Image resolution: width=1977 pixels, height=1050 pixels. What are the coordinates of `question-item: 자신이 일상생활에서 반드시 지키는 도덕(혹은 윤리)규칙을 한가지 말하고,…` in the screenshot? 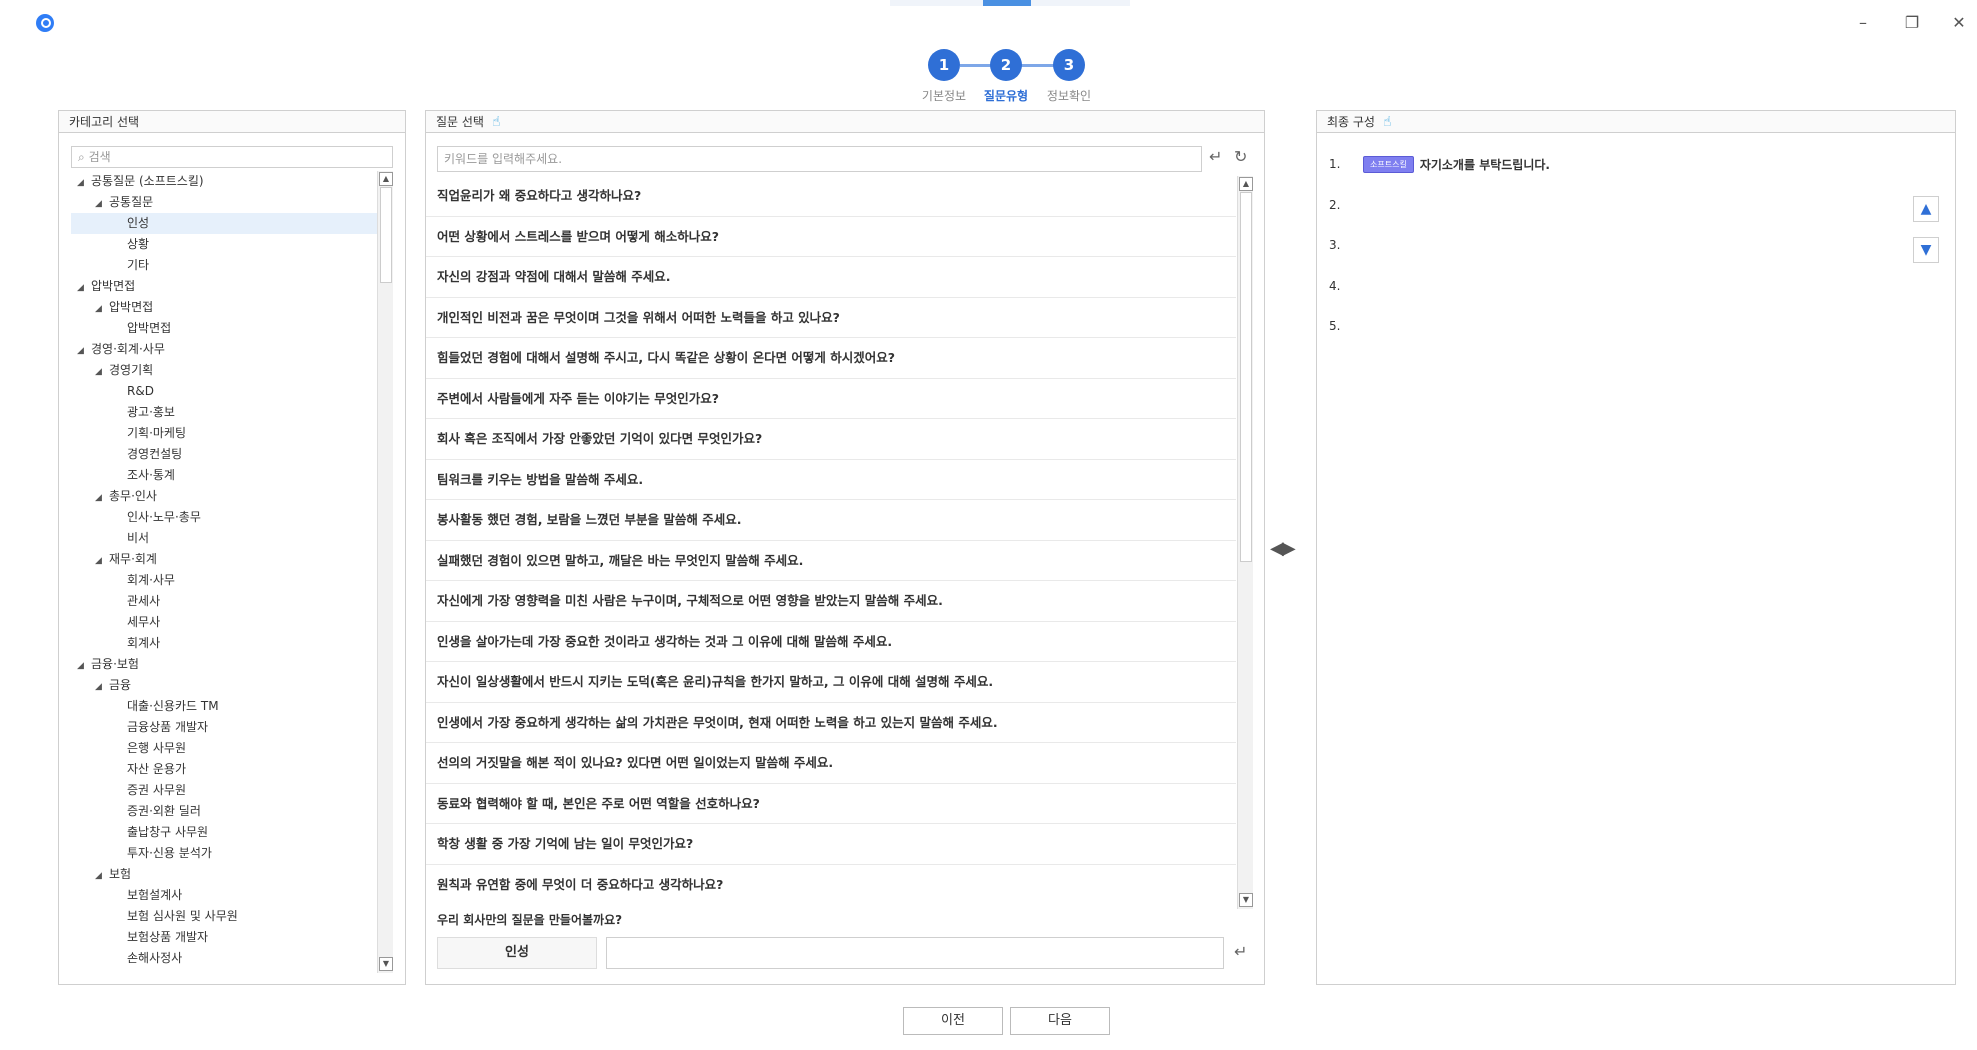 It's located at (831, 682).